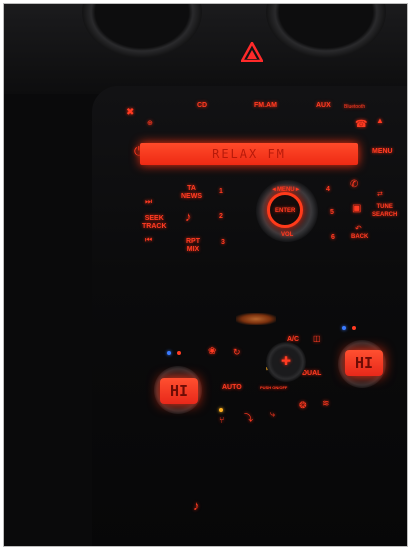 Image resolution: width=409 pixels, height=548 pixels. I want to click on left-air-vent, so click(142, 31).